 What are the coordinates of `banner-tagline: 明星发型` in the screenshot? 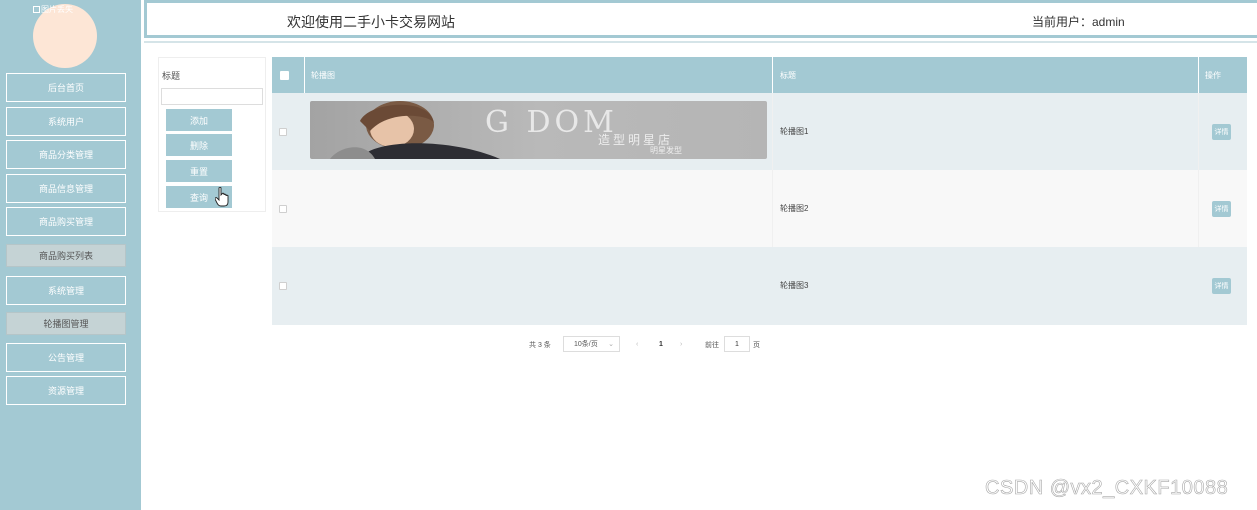 It's located at (666, 150).